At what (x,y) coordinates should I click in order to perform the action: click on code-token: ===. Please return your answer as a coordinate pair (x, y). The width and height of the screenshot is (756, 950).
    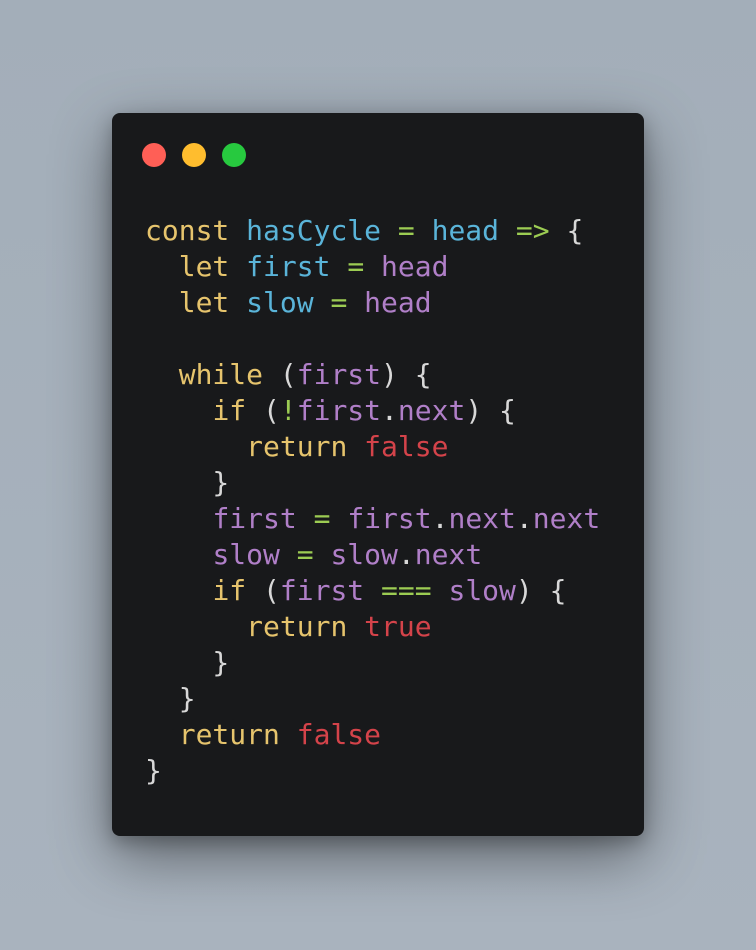
    Looking at the image, I should click on (406, 590).